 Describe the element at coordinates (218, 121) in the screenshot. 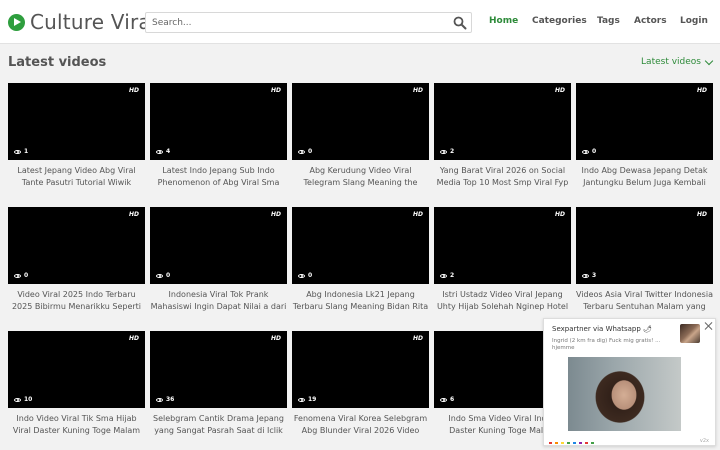

I see `video-thumbnail: HD 4` at that location.